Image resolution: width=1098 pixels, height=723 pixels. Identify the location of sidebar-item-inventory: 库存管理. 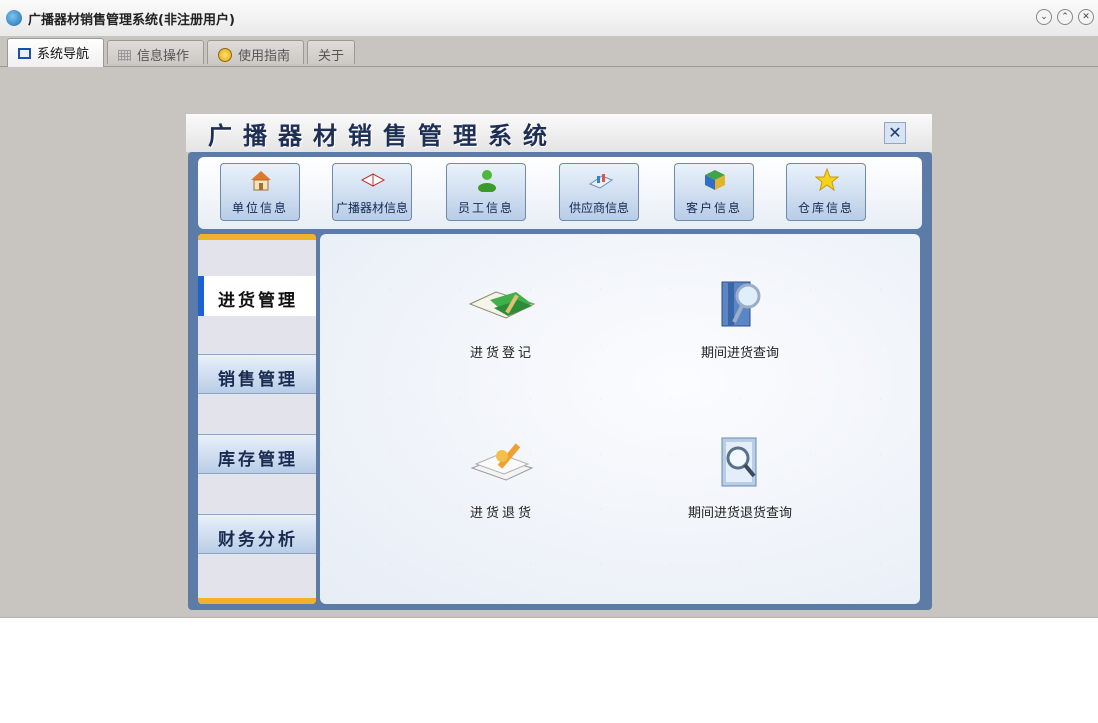
(257, 454).